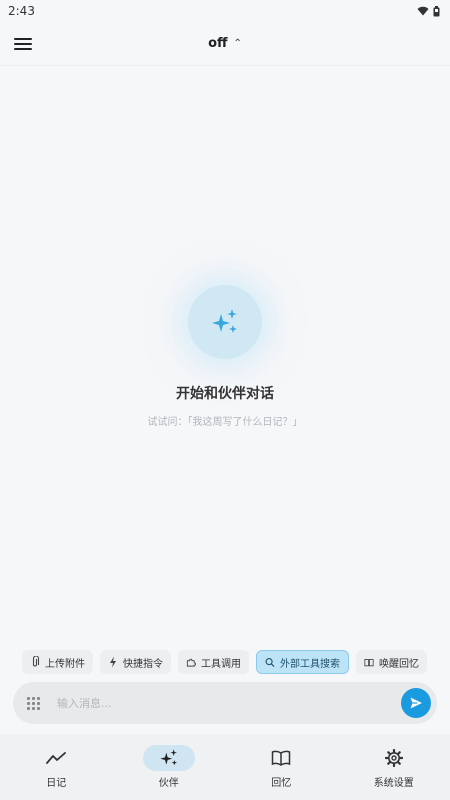 The width and height of the screenshot is (450, 800). Describe the element at coordinates (143, 664) in the screenshot. I see `chip-label: 快捷指令` at that location.